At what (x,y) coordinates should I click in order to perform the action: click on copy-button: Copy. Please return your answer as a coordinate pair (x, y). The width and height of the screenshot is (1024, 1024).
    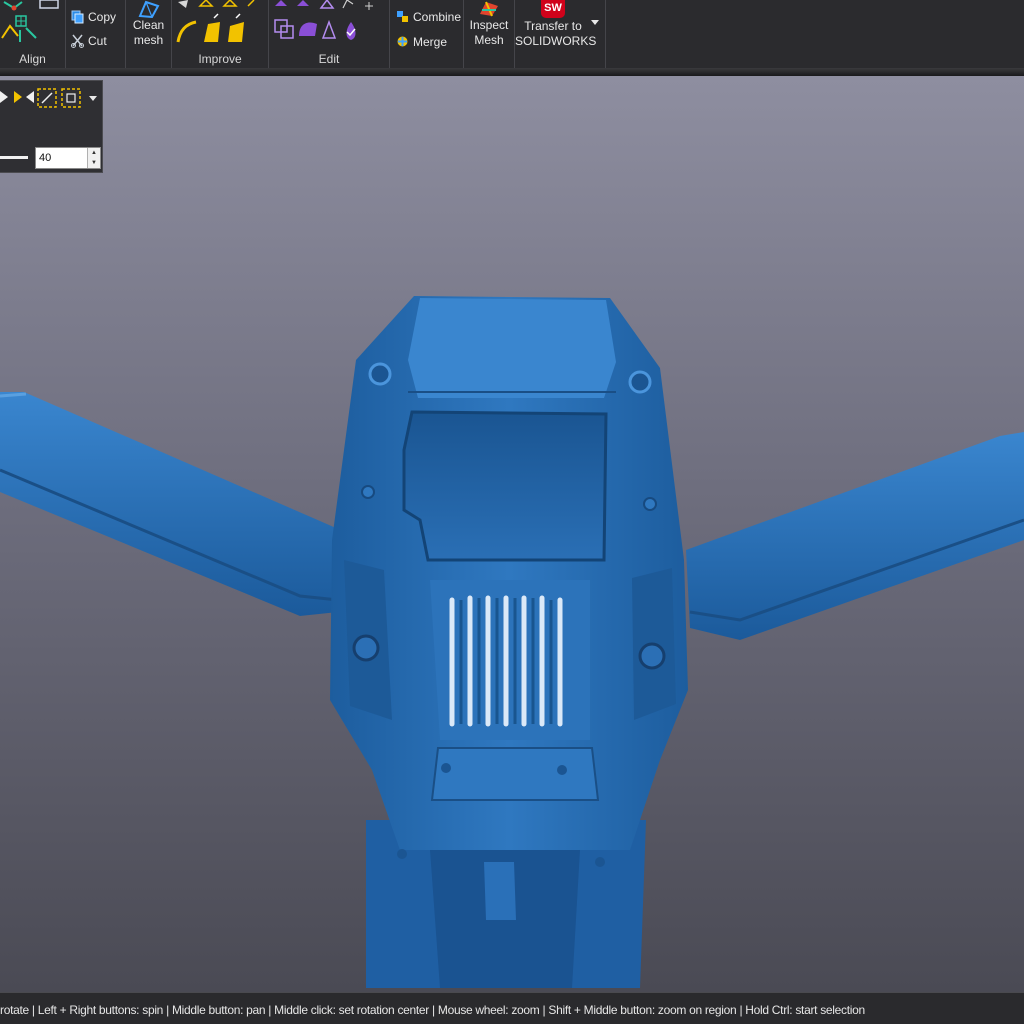
    Looking at the image, I should click on (93, 17).